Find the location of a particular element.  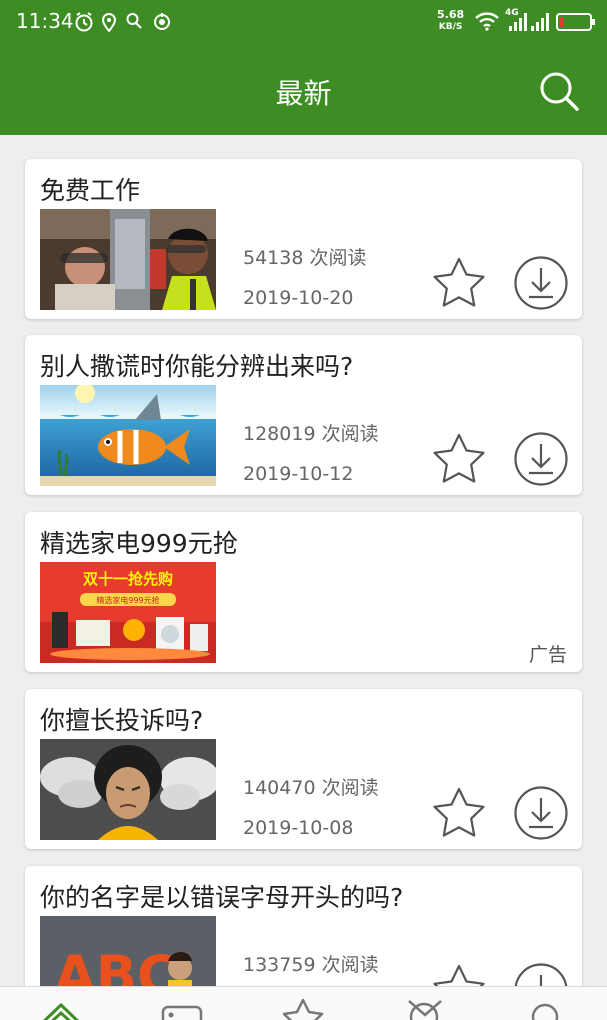

article-thumbnail-abc: ABC is located at coordinates (128, 951).